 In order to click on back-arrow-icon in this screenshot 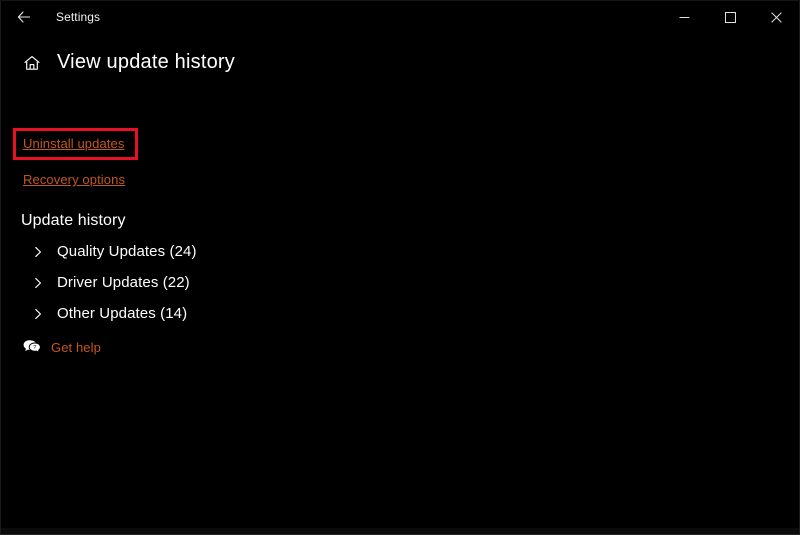, I will do `click(24, 17)`.